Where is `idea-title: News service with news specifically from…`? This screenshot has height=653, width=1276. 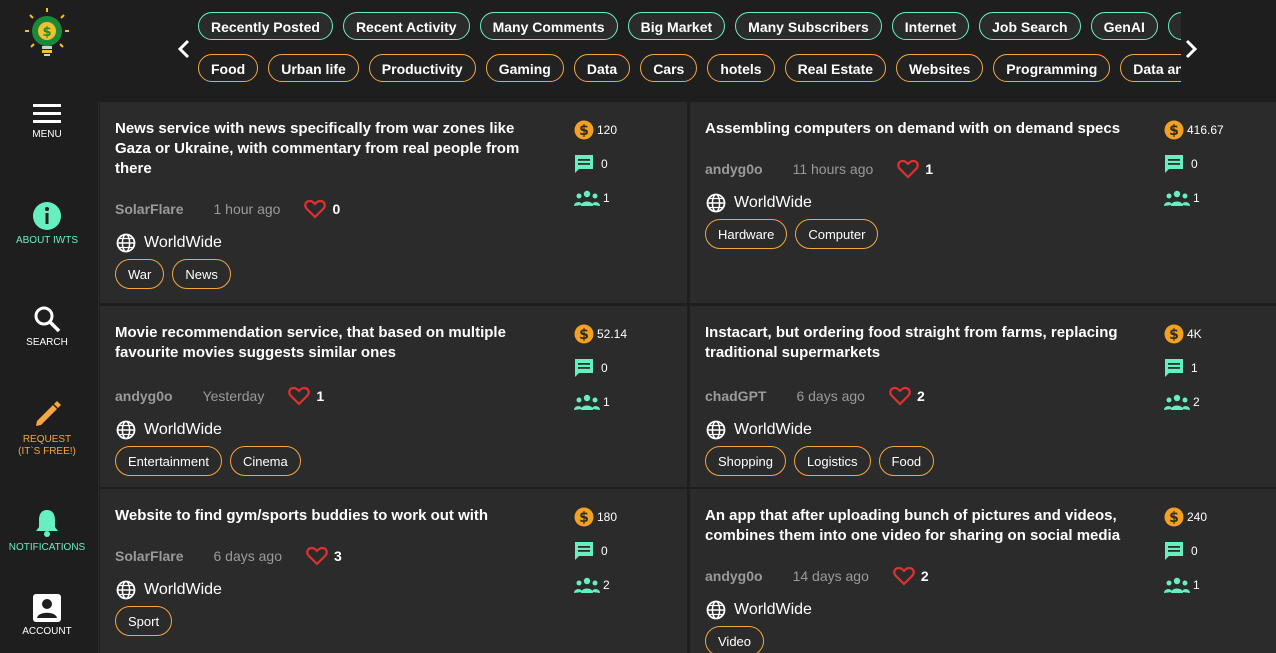 idea-title: News service with news specifically from… is located at coordinates (325, 149).